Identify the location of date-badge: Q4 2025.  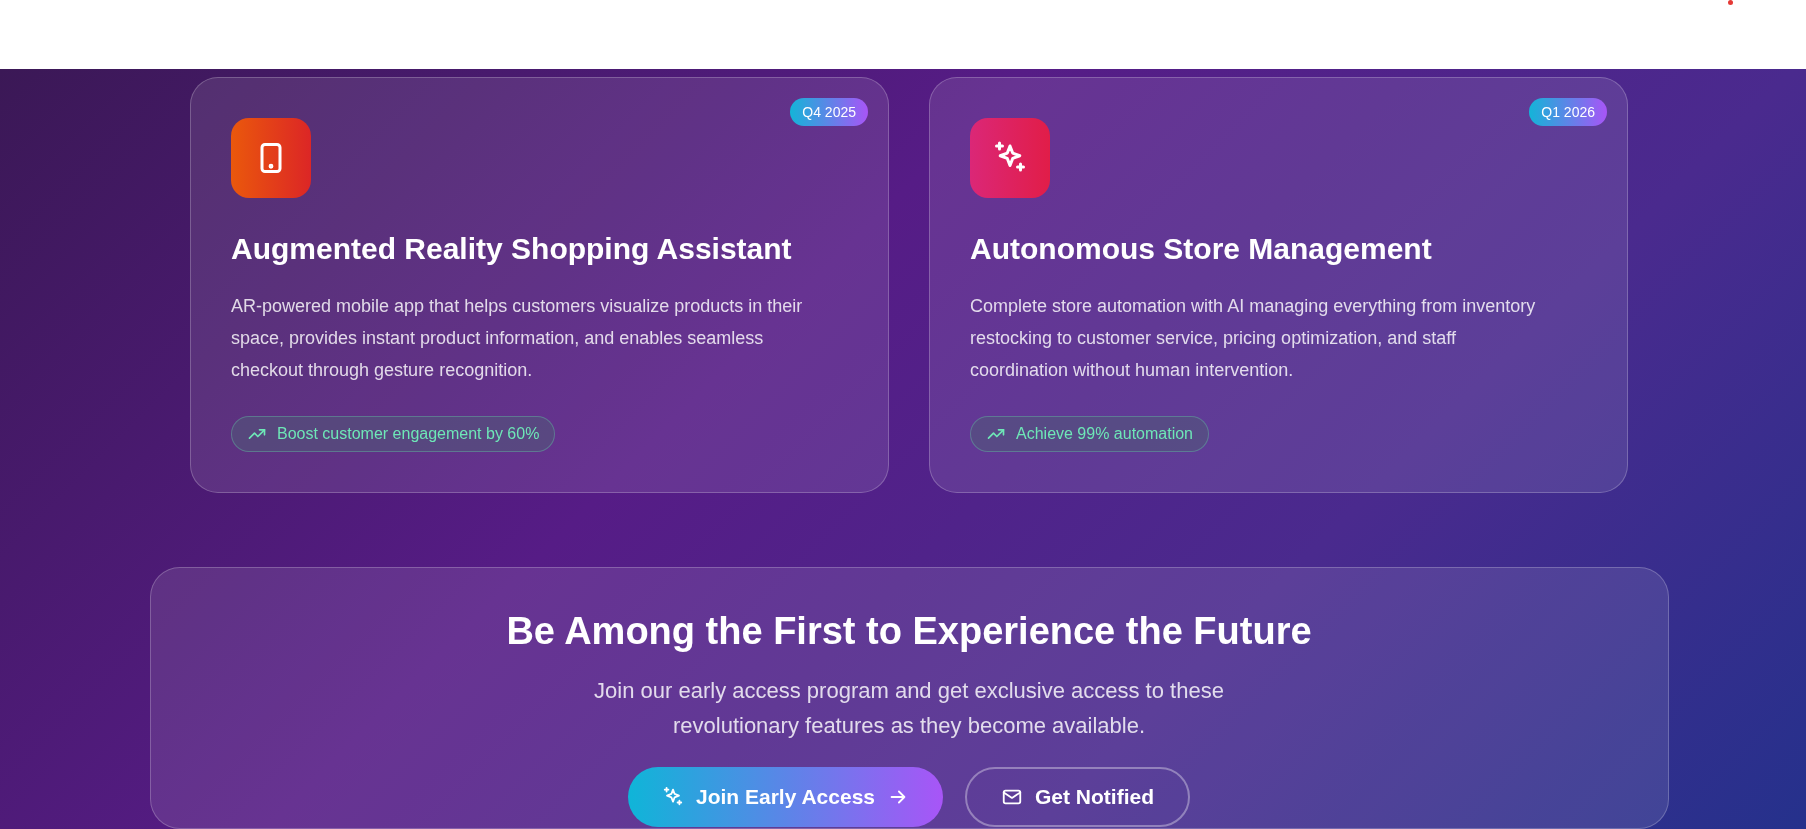
(829, 112).